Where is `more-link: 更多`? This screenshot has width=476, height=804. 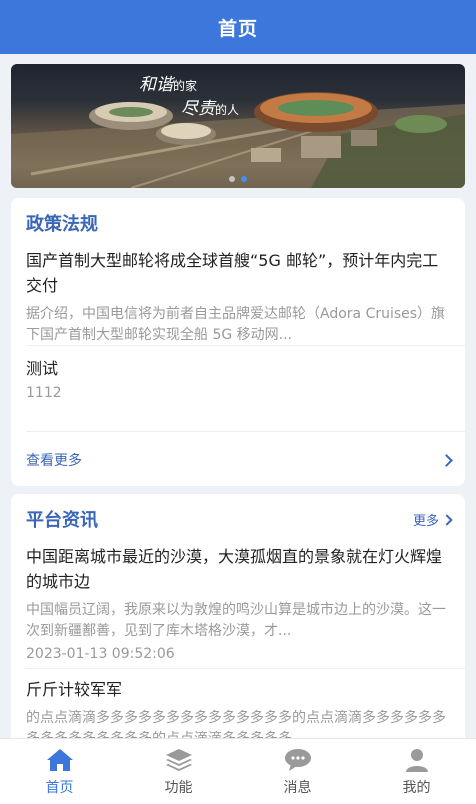
more-link: 更多 is located at coordinates (432, 519).